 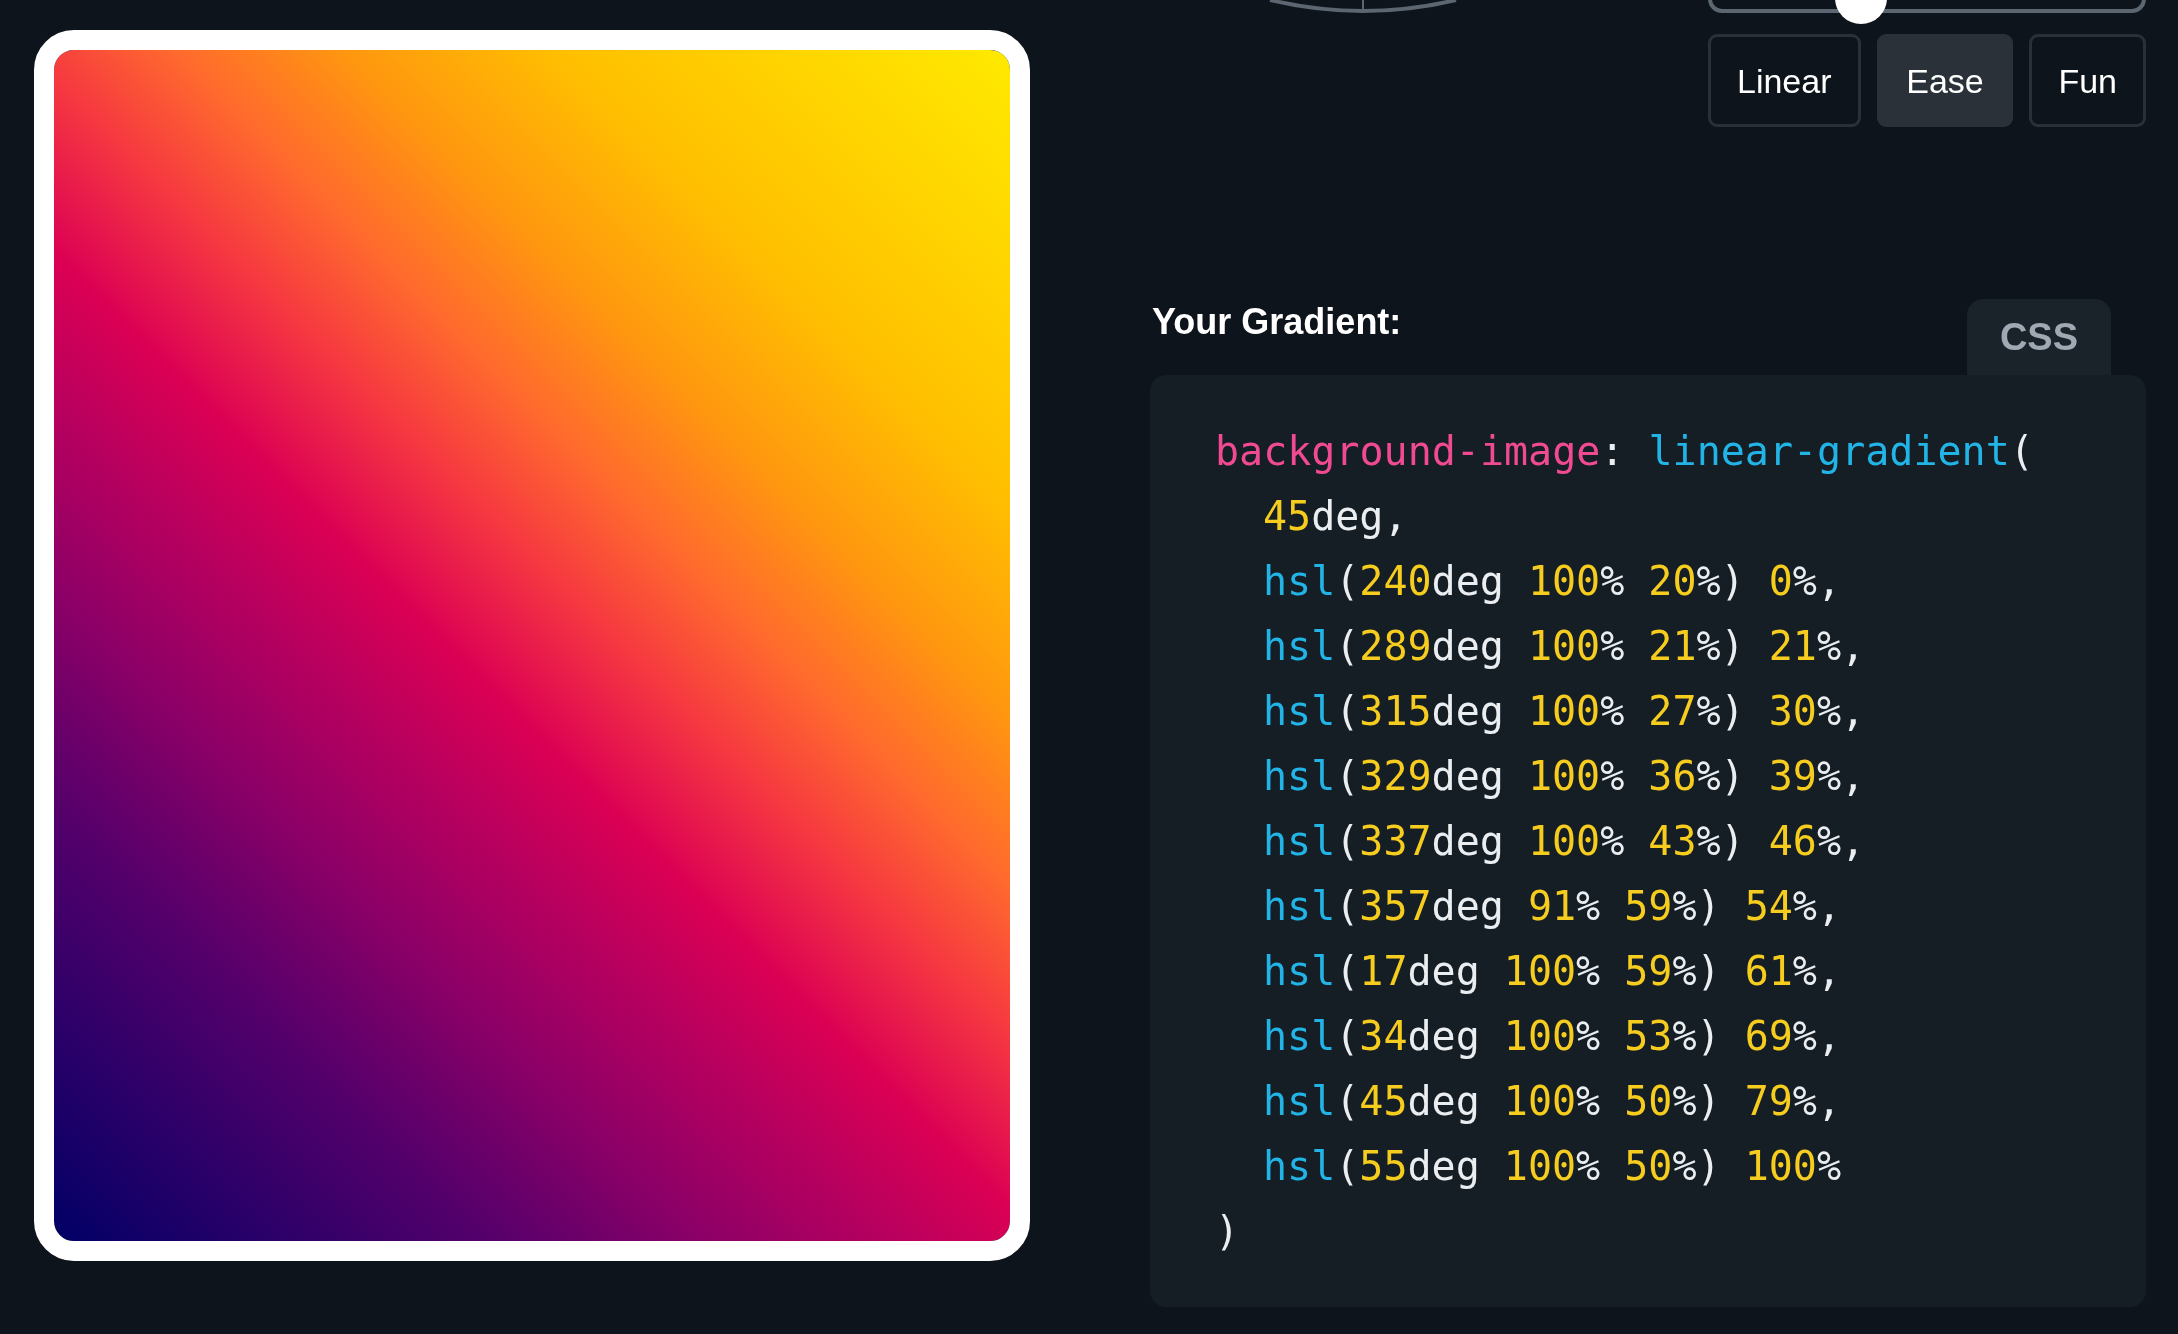 I want to click on code-line: hsl(337deg 100% 43%) 46%,, so click(x=1564, y=841).